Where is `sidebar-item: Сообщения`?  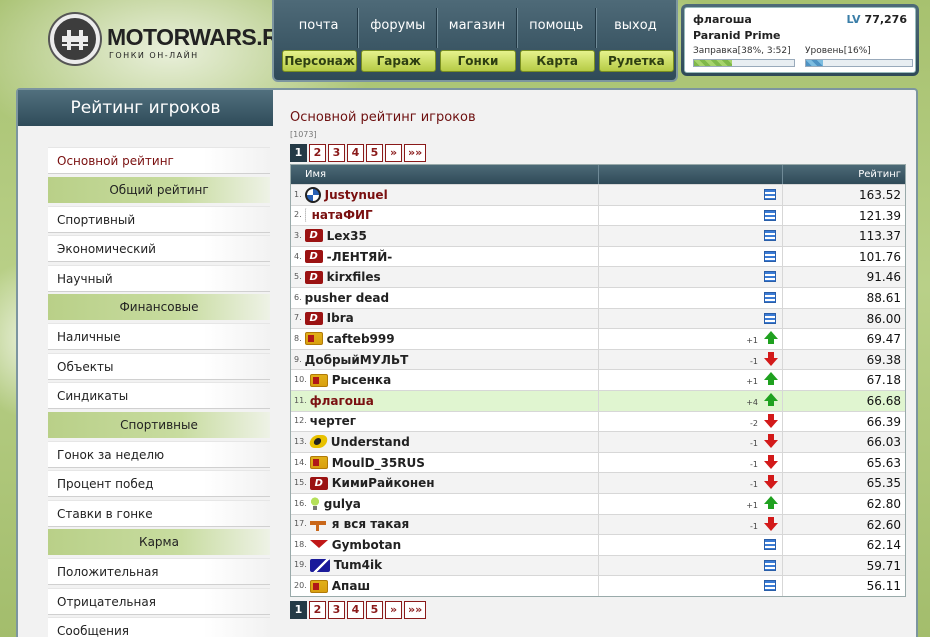
sidebar-item: Сообщения is located at coordinates (159, 627).